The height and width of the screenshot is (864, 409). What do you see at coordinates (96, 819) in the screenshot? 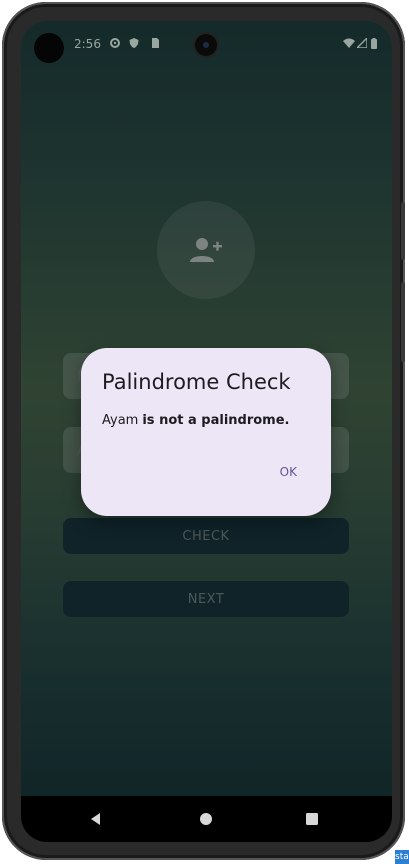
I see `back-icon` at bounding box center [96, 819].